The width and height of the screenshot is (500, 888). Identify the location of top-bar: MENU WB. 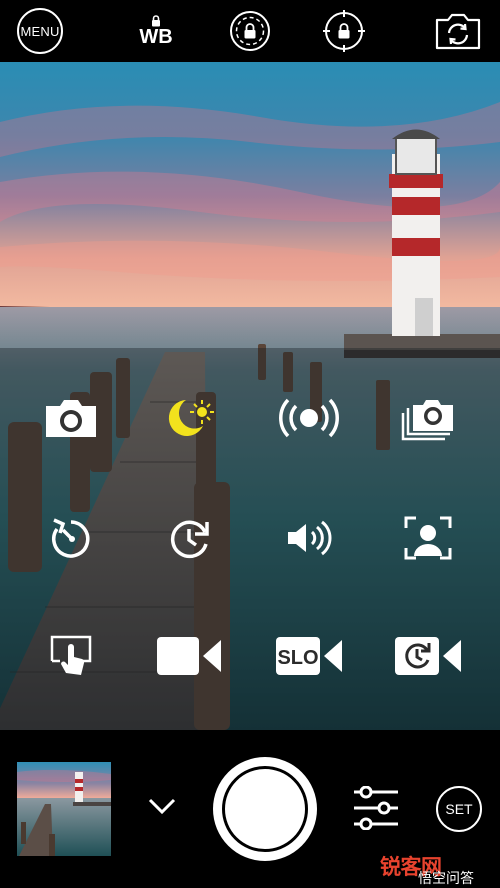
(250, 31).